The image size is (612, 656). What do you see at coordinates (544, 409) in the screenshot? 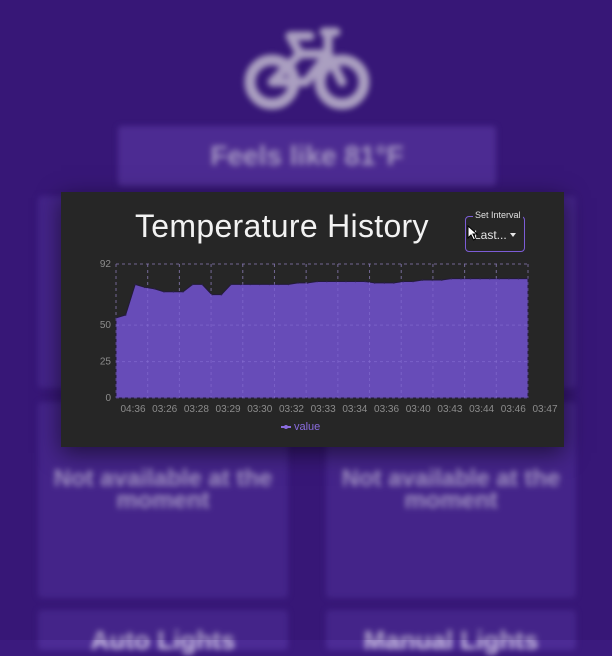
I see `x-tick-label: 03:47` at bounding box center [544, 409].